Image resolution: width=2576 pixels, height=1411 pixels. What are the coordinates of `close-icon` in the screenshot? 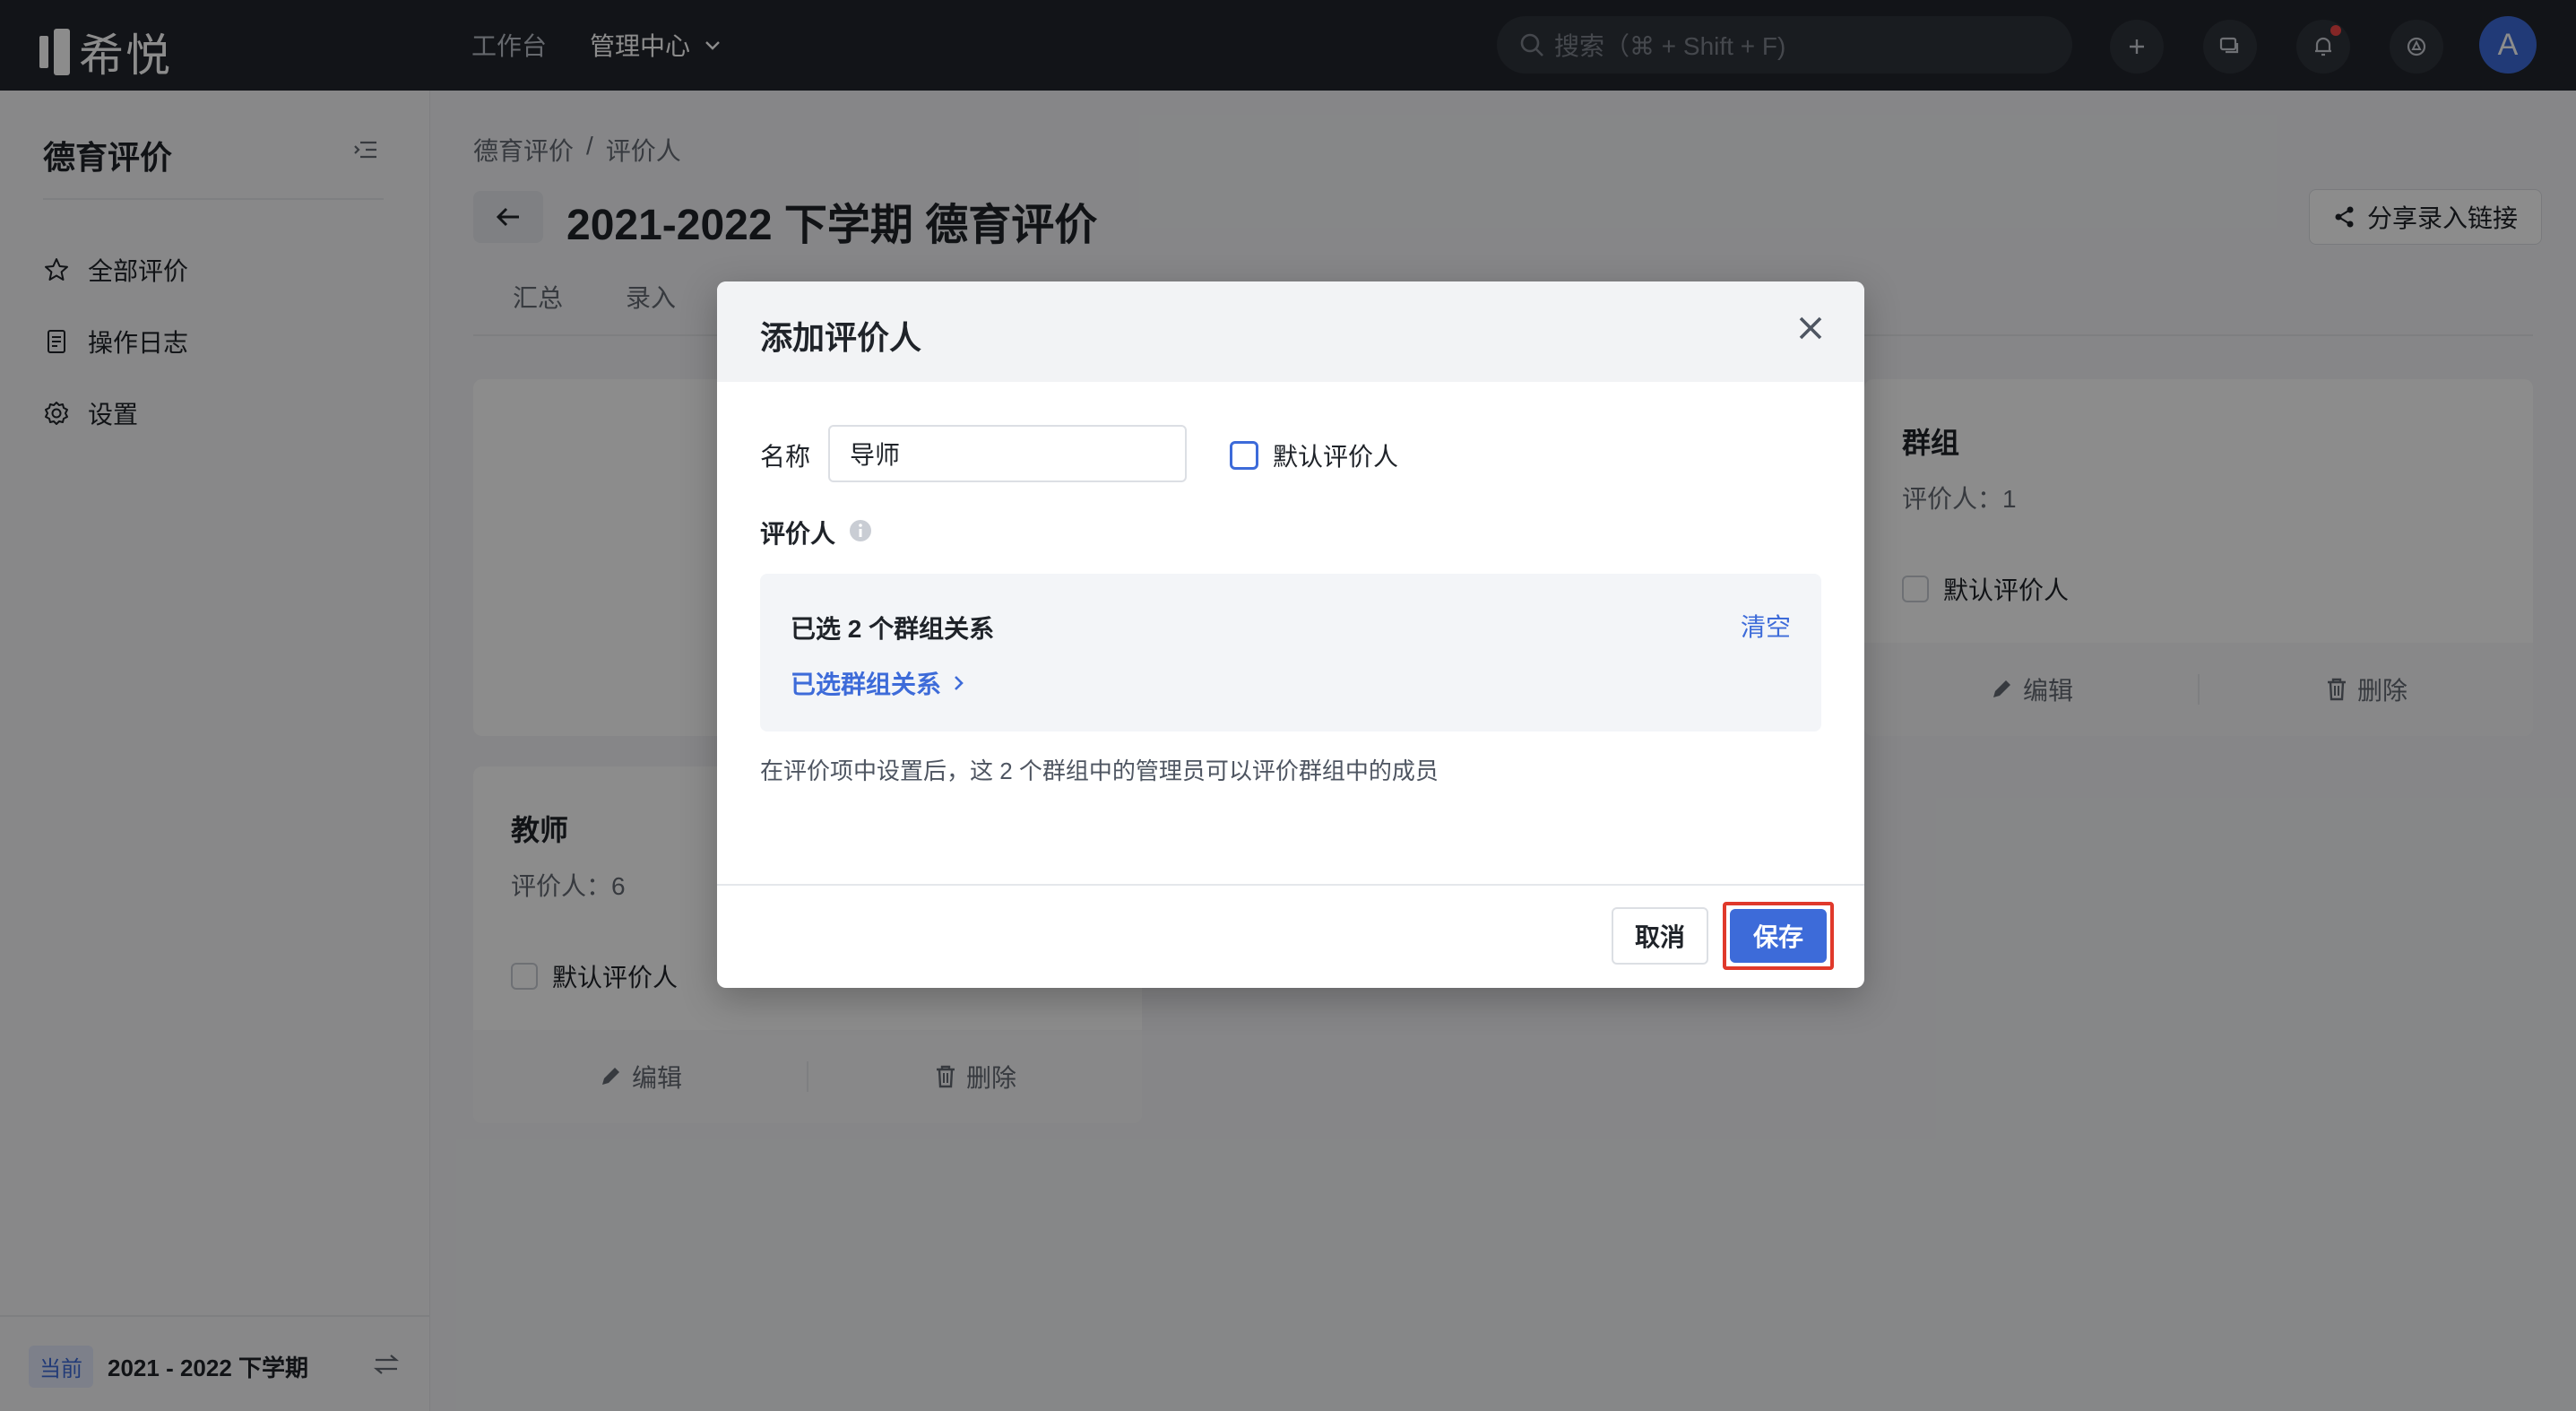 It's located at (1810, 328).